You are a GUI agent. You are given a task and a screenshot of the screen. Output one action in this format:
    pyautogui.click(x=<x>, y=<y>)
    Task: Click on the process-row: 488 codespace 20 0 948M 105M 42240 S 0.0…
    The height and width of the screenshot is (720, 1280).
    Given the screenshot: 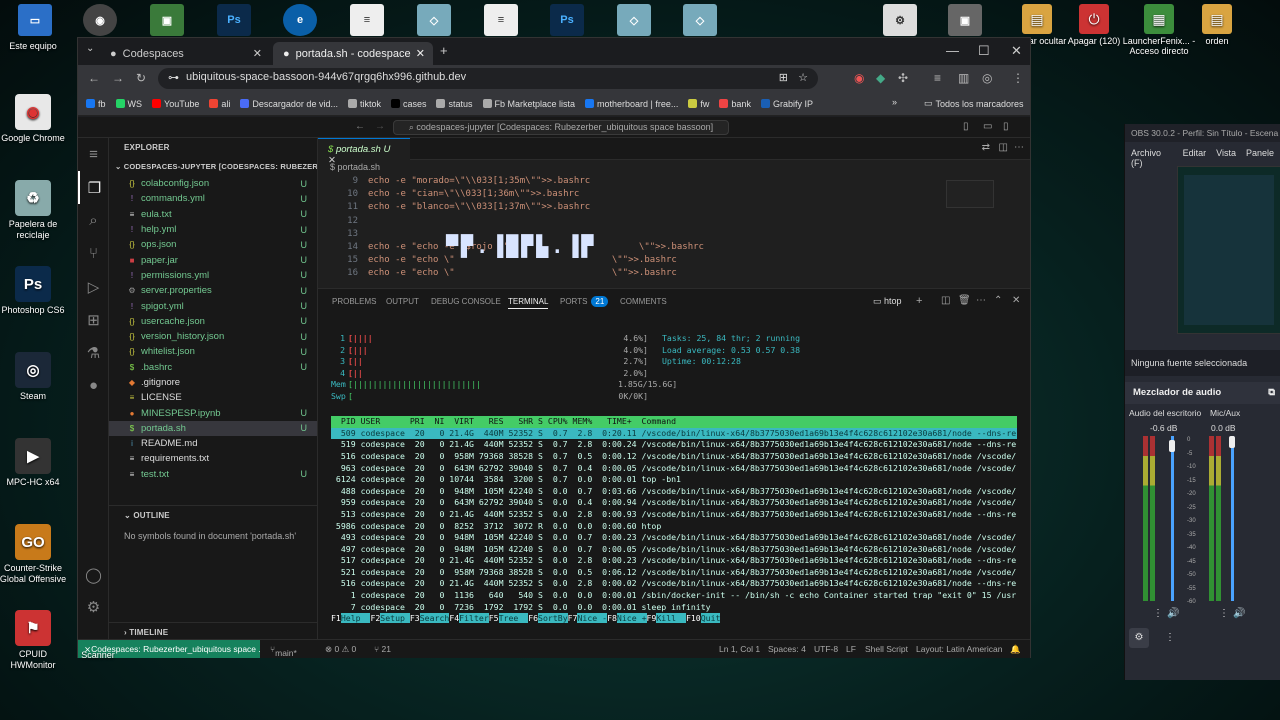 What is the action you would take?
    pyautogui.click(x=674, y=492)
    